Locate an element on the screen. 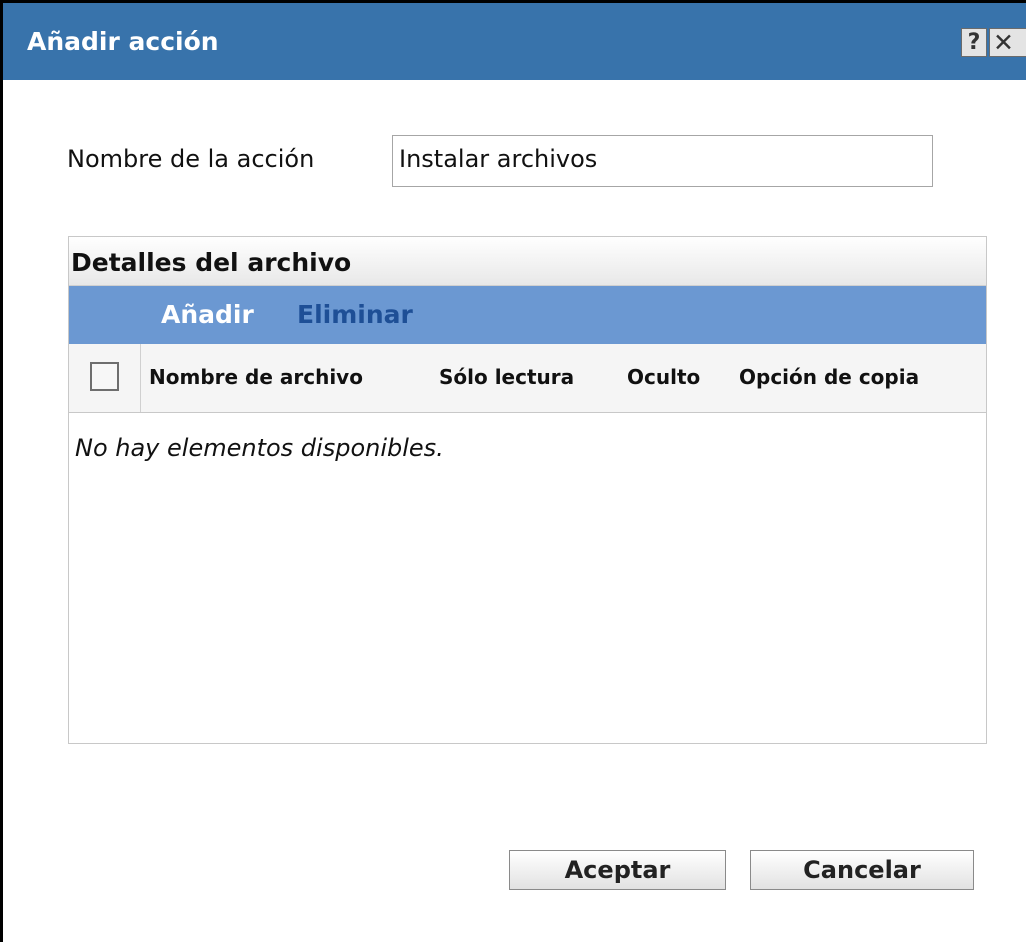 This screenshot has height=942, width=1026. select-all-cell is located at coordinates (105, 378).